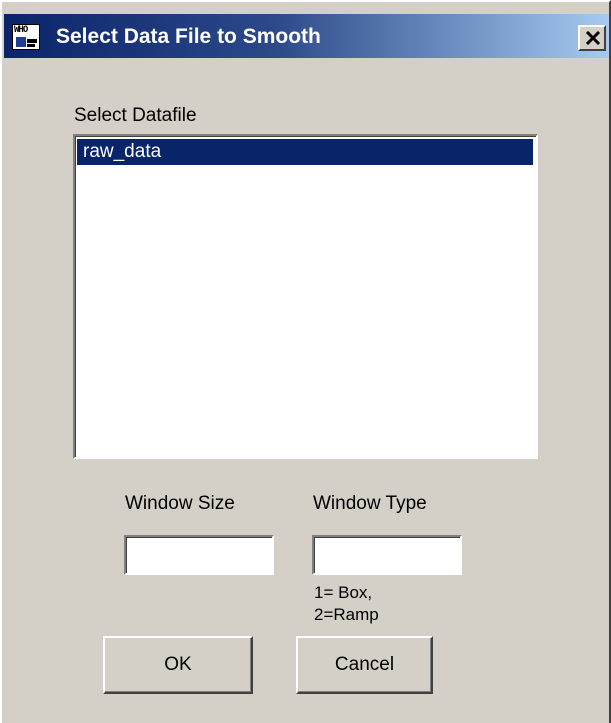  Describe the element at coordinates (305, 152) in the screenshot. I see `list-item: raw_data` at that location.